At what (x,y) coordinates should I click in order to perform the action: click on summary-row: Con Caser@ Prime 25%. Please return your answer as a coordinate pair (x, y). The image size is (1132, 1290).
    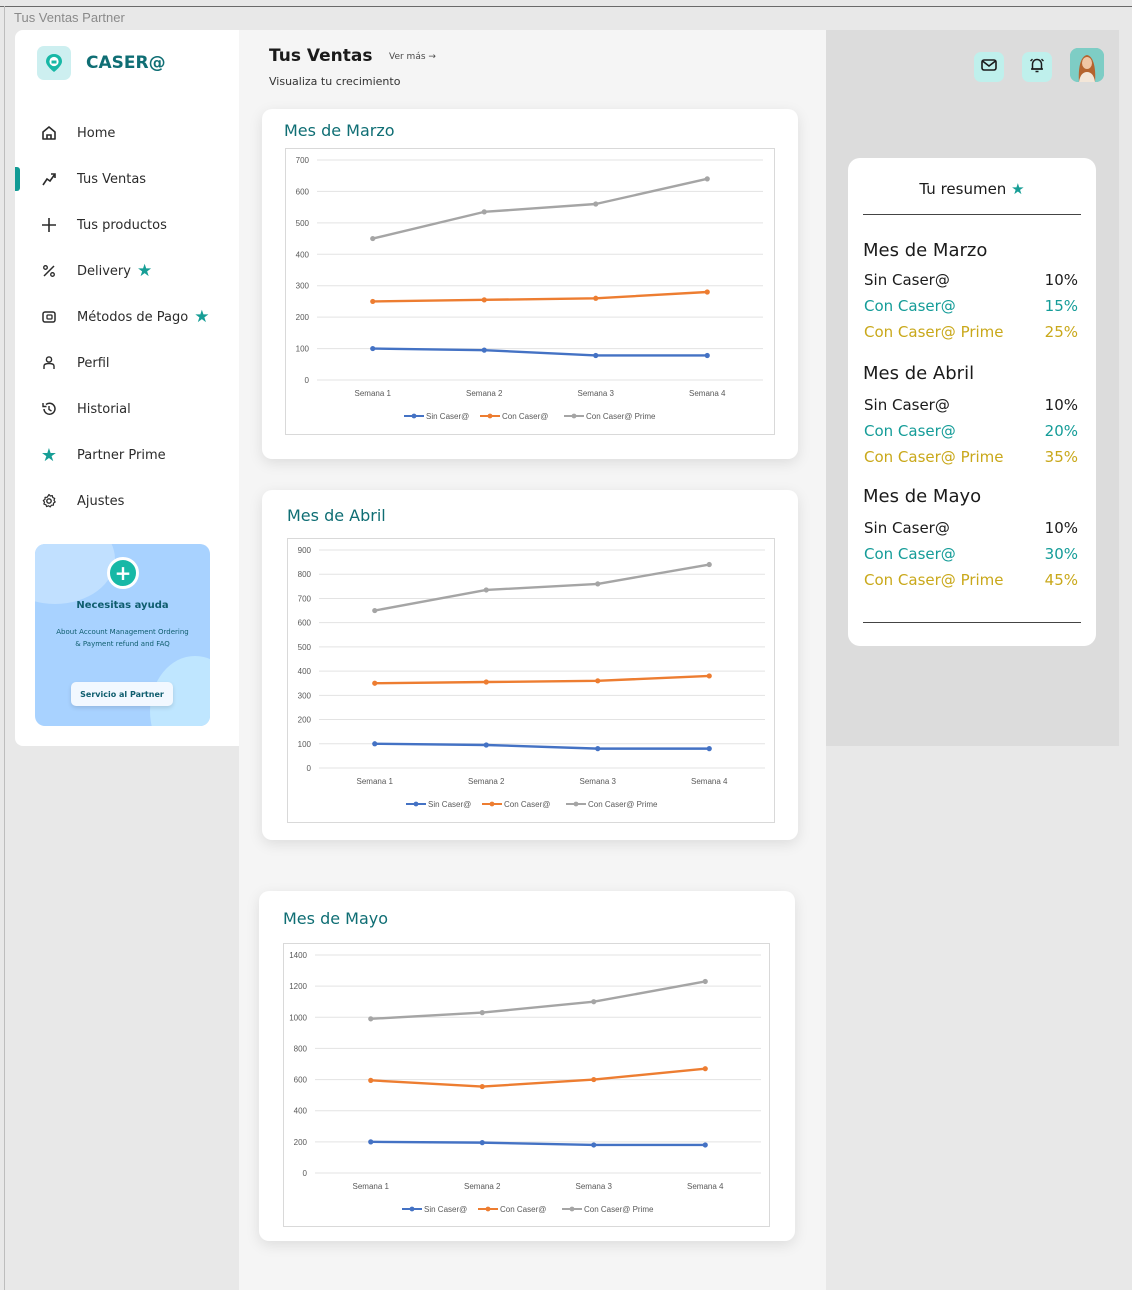
    Looking at the image, I should click on (971, 332).